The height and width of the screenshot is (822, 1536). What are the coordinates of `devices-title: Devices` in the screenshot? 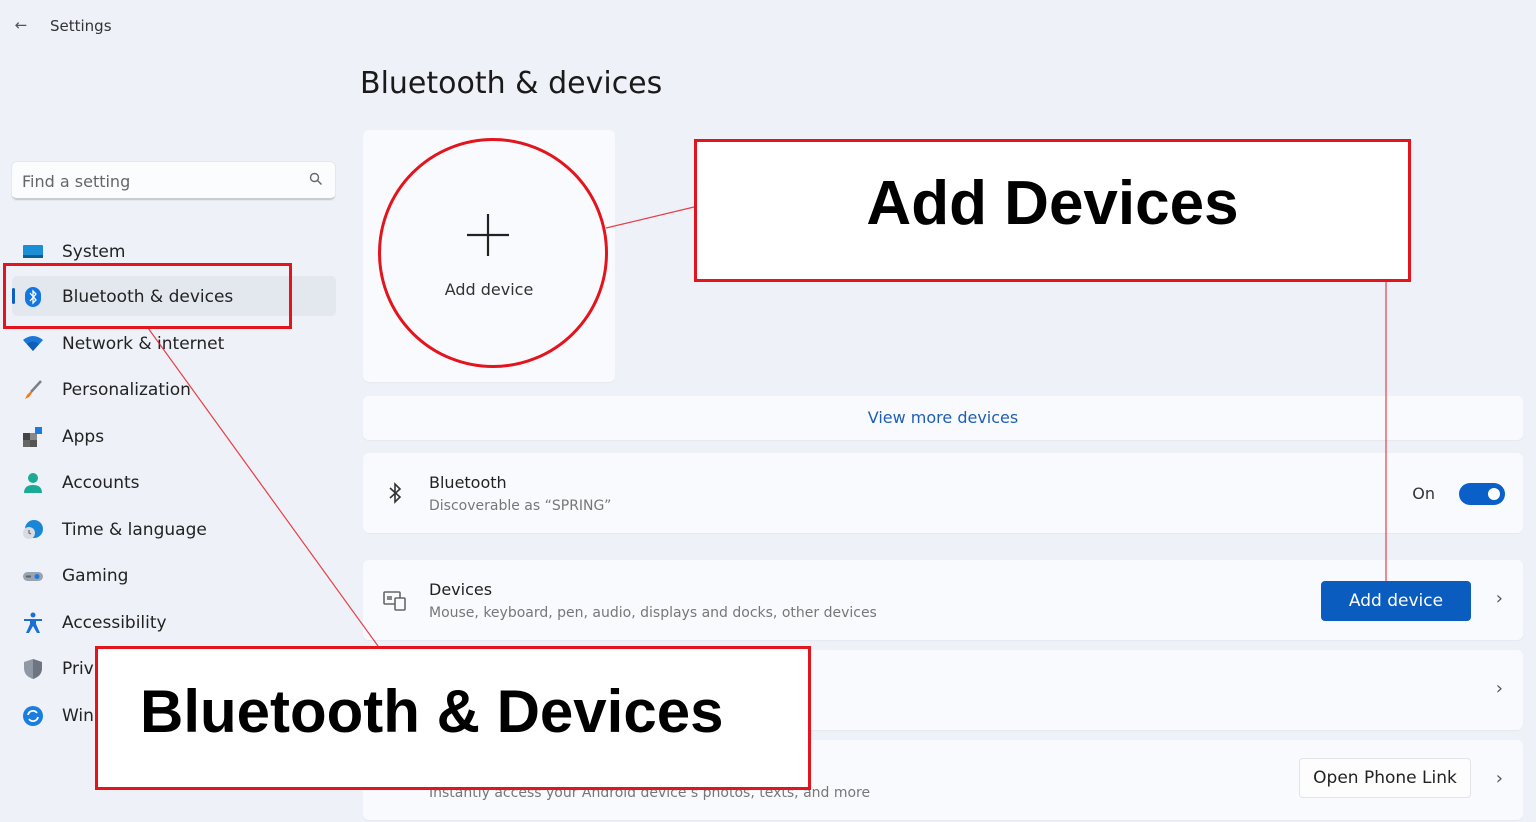 It's located at (461, 589).